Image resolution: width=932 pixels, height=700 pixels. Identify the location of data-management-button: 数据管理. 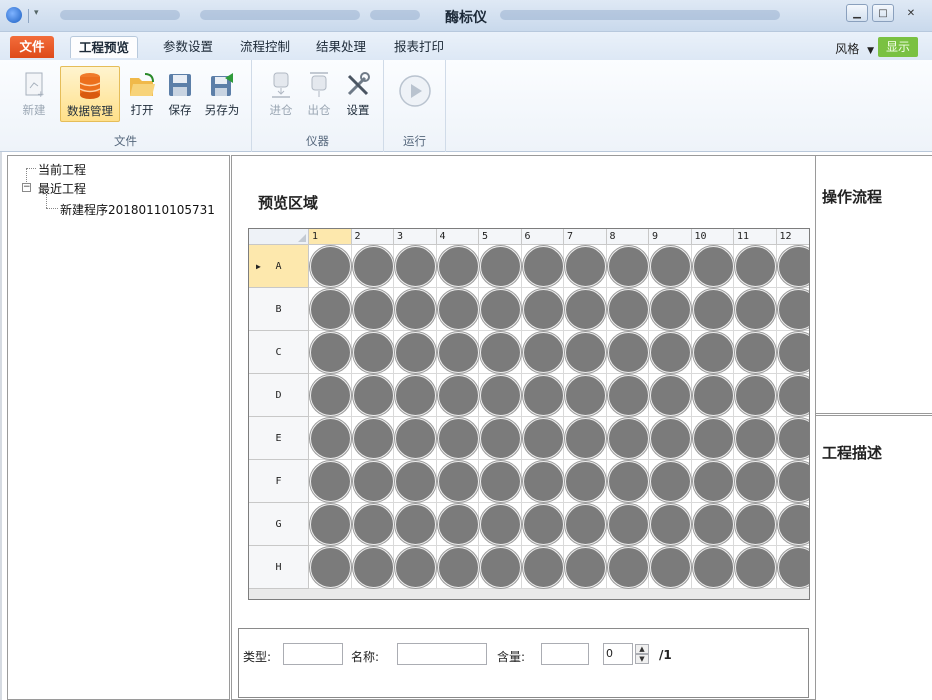
(90, 94).